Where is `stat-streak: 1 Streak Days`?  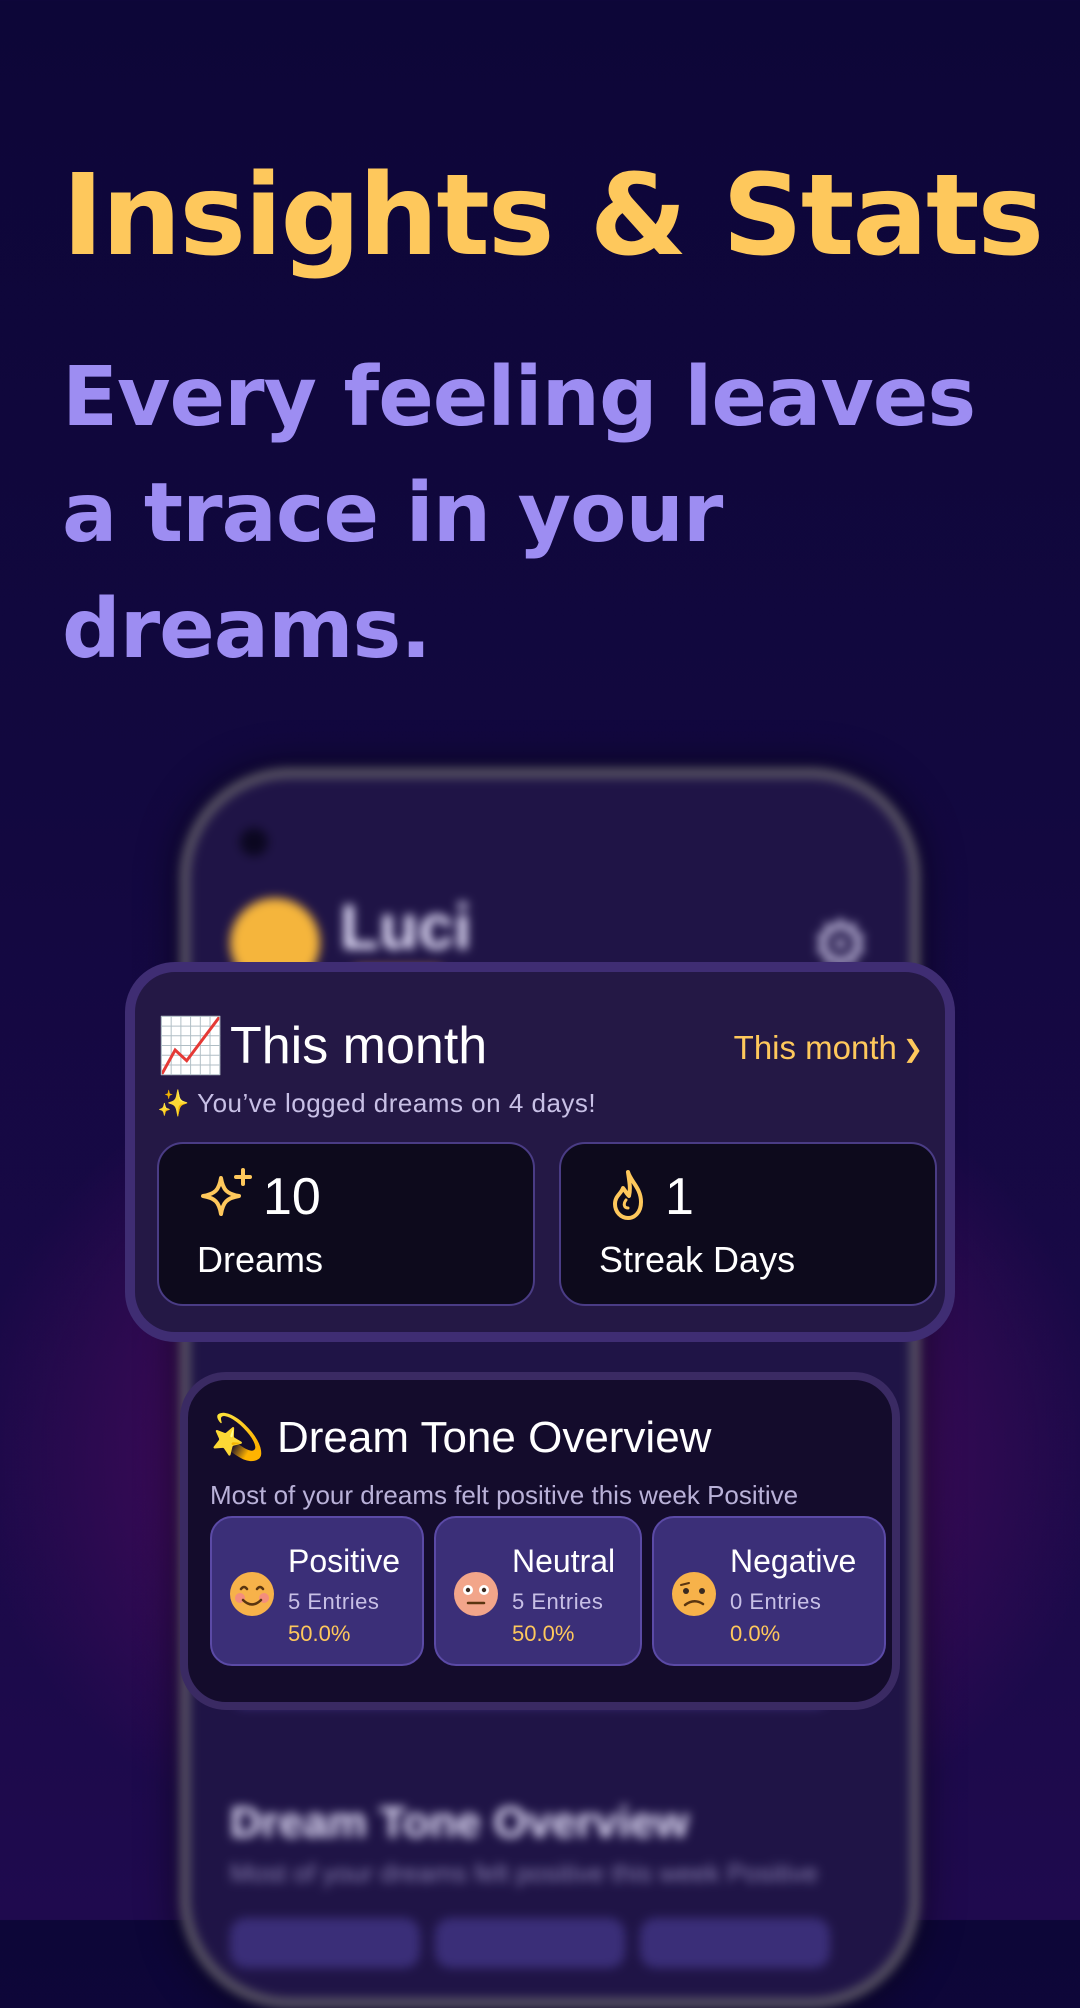
stat-streak: 1 Streak Days is located at coordinates (748, 1224).